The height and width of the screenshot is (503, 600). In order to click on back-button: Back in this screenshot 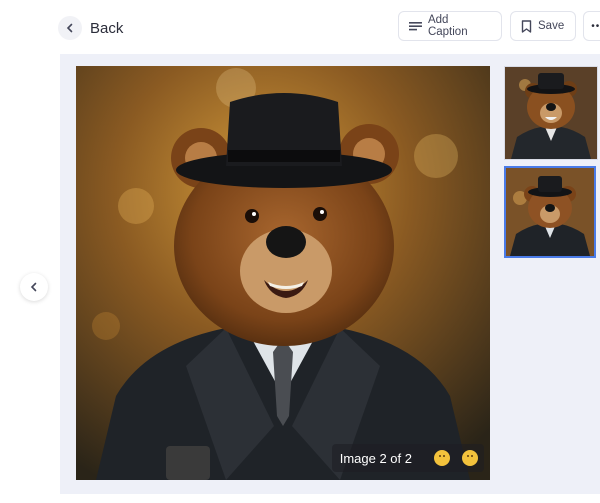, I will do `click(90, 28)`.